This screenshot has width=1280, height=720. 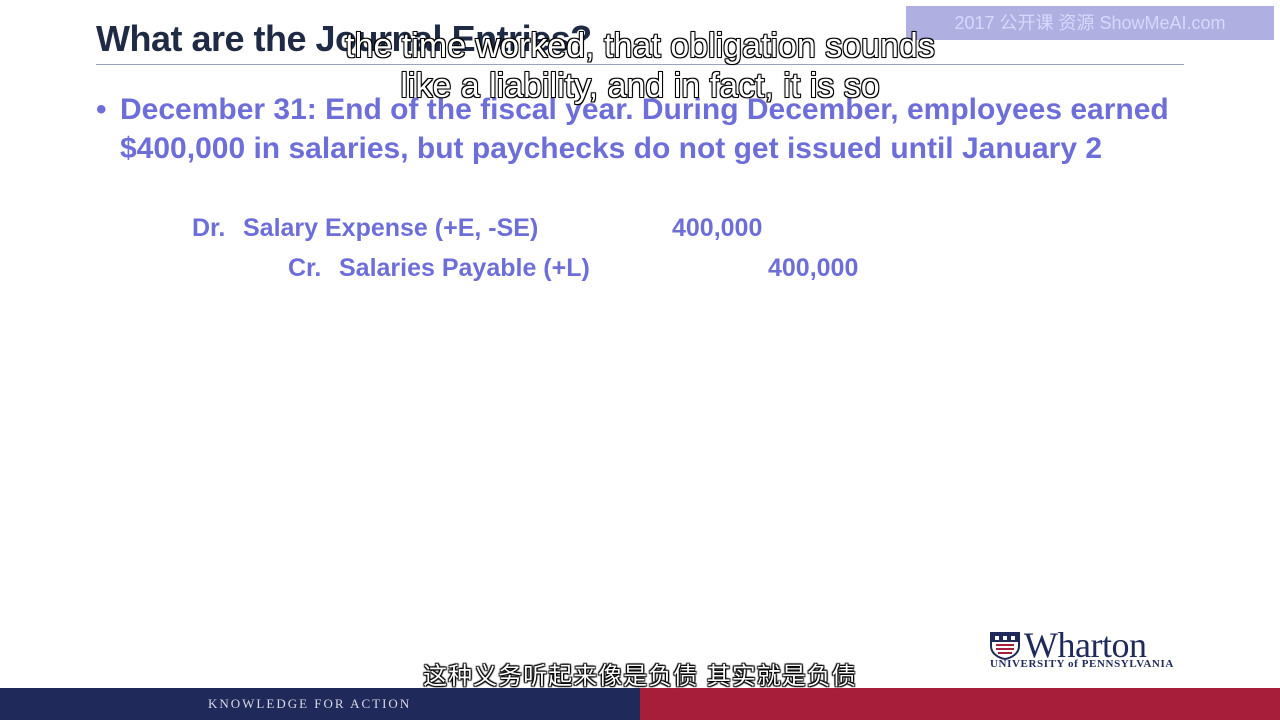 What do you see at coordinates (717, 228) in the screenshot?
I see `debit-amount: 400,000` at bounding box center [717, 228].